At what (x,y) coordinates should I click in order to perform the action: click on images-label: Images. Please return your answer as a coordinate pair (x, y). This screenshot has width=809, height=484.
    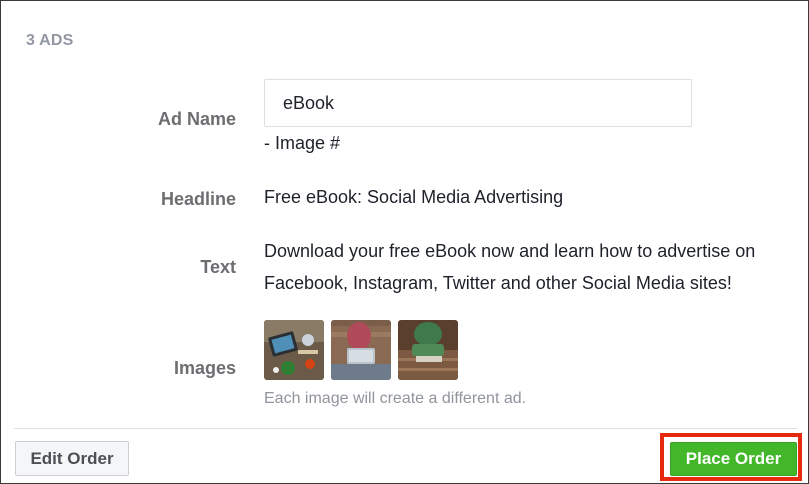
    Looking at the image, I should click on (204, 368).